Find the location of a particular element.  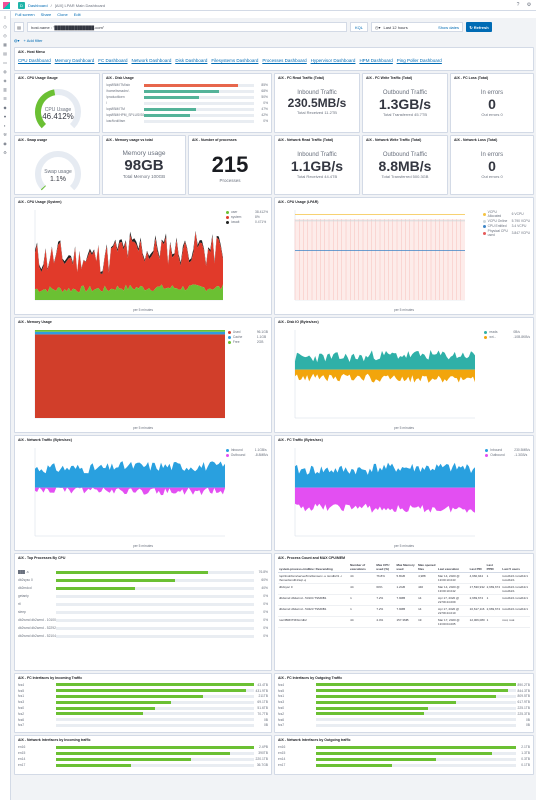

metric-subtext: Total Received 11.2TB is located at coordinates (317, 112).